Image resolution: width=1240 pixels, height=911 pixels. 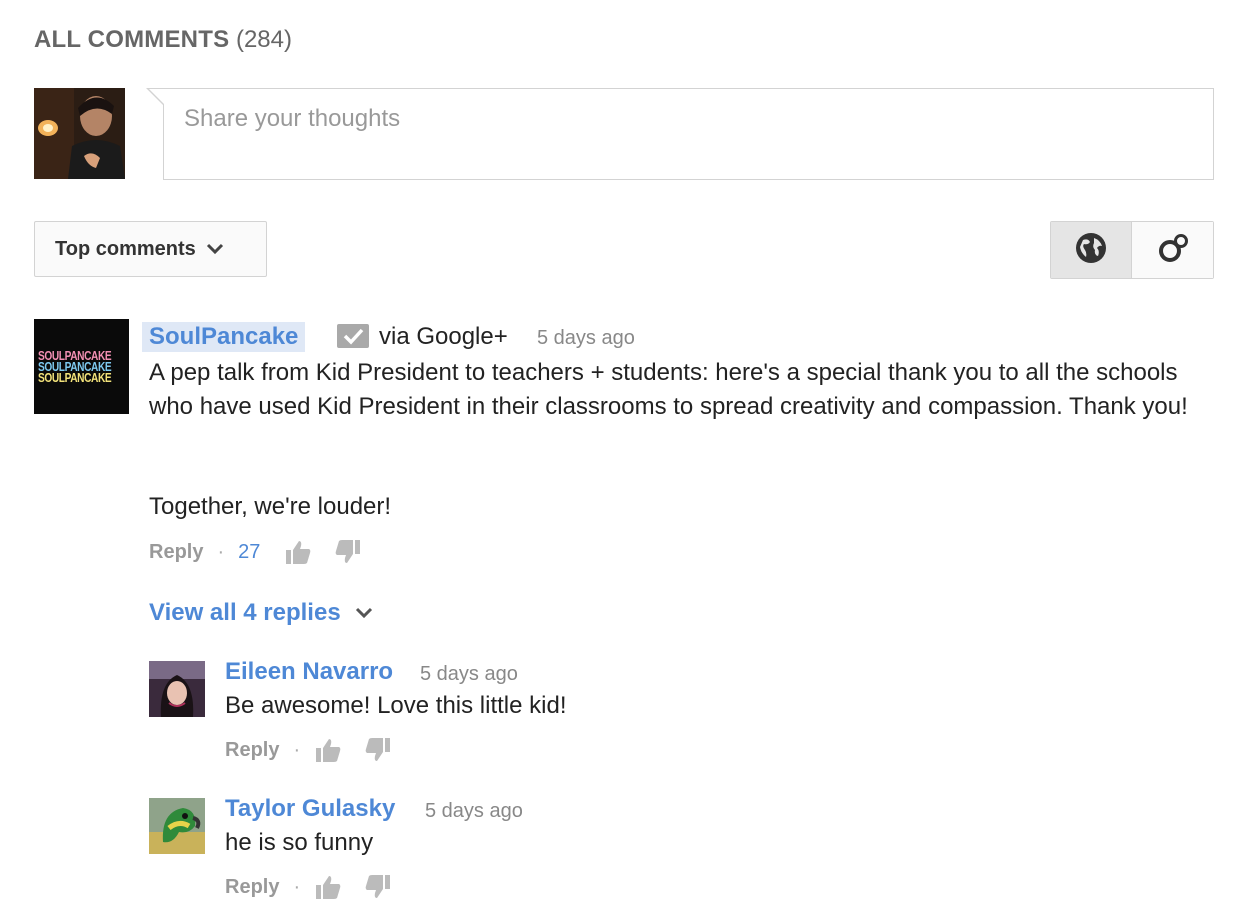 I want to click on sort-comments-dropdown: Top comments, so click(x=150, y=249).